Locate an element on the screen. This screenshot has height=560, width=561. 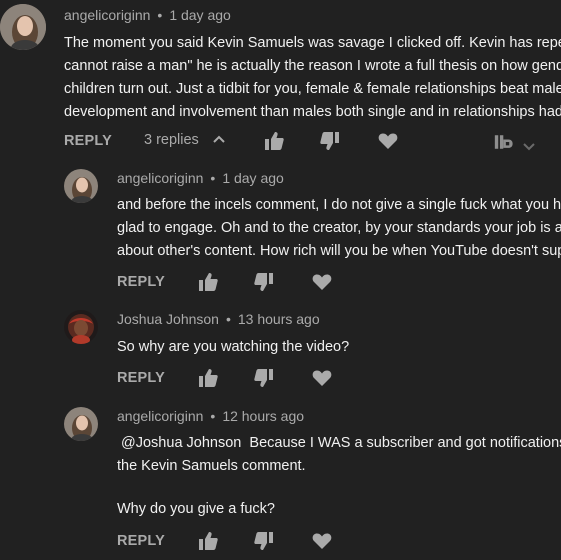
comment-meta: angelicoriginn • 12 hours ago is located at coordinates (210, 416).